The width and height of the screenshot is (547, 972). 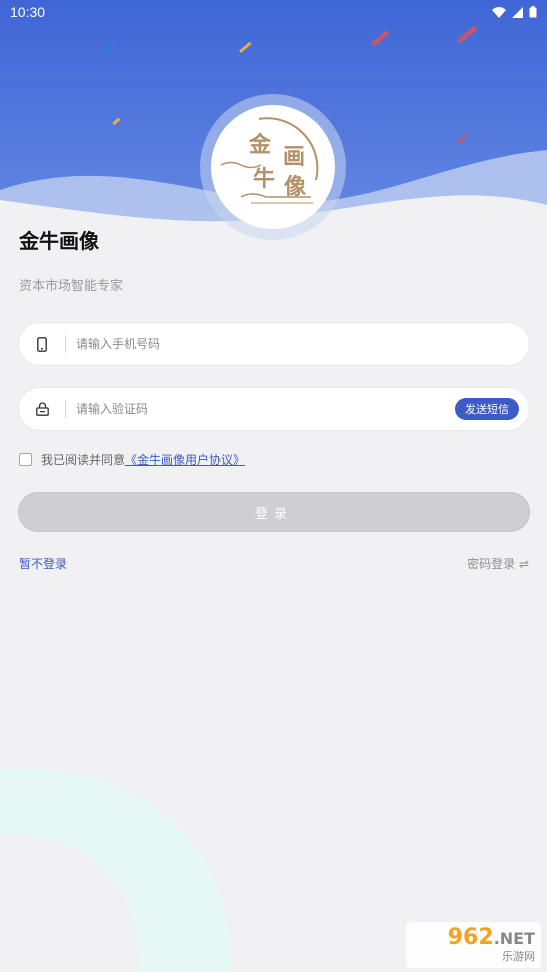 I want to click on status-time: 10:30, so click(x=28, y=12).